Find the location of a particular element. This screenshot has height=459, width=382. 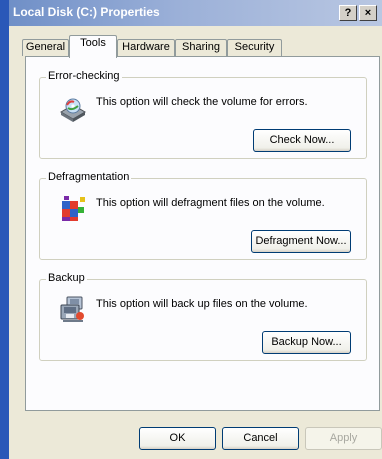

apply-button: Apply is located at coordinates (343, 438).